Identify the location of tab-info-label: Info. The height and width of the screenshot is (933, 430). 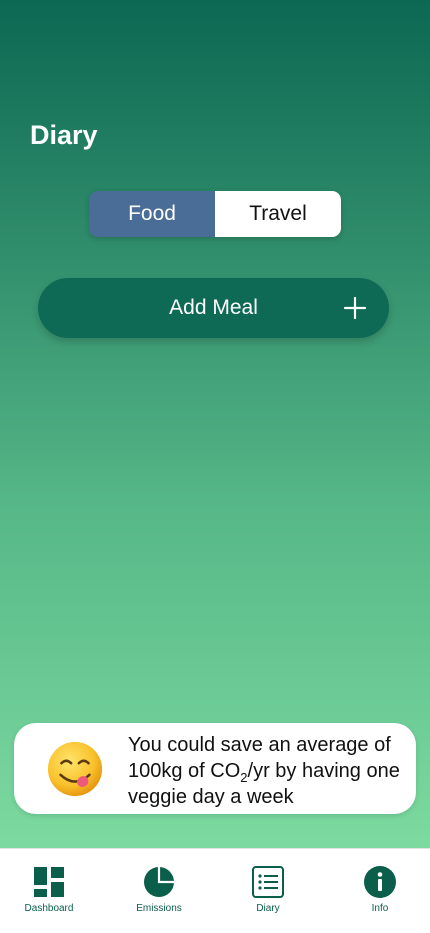
(380, 908).